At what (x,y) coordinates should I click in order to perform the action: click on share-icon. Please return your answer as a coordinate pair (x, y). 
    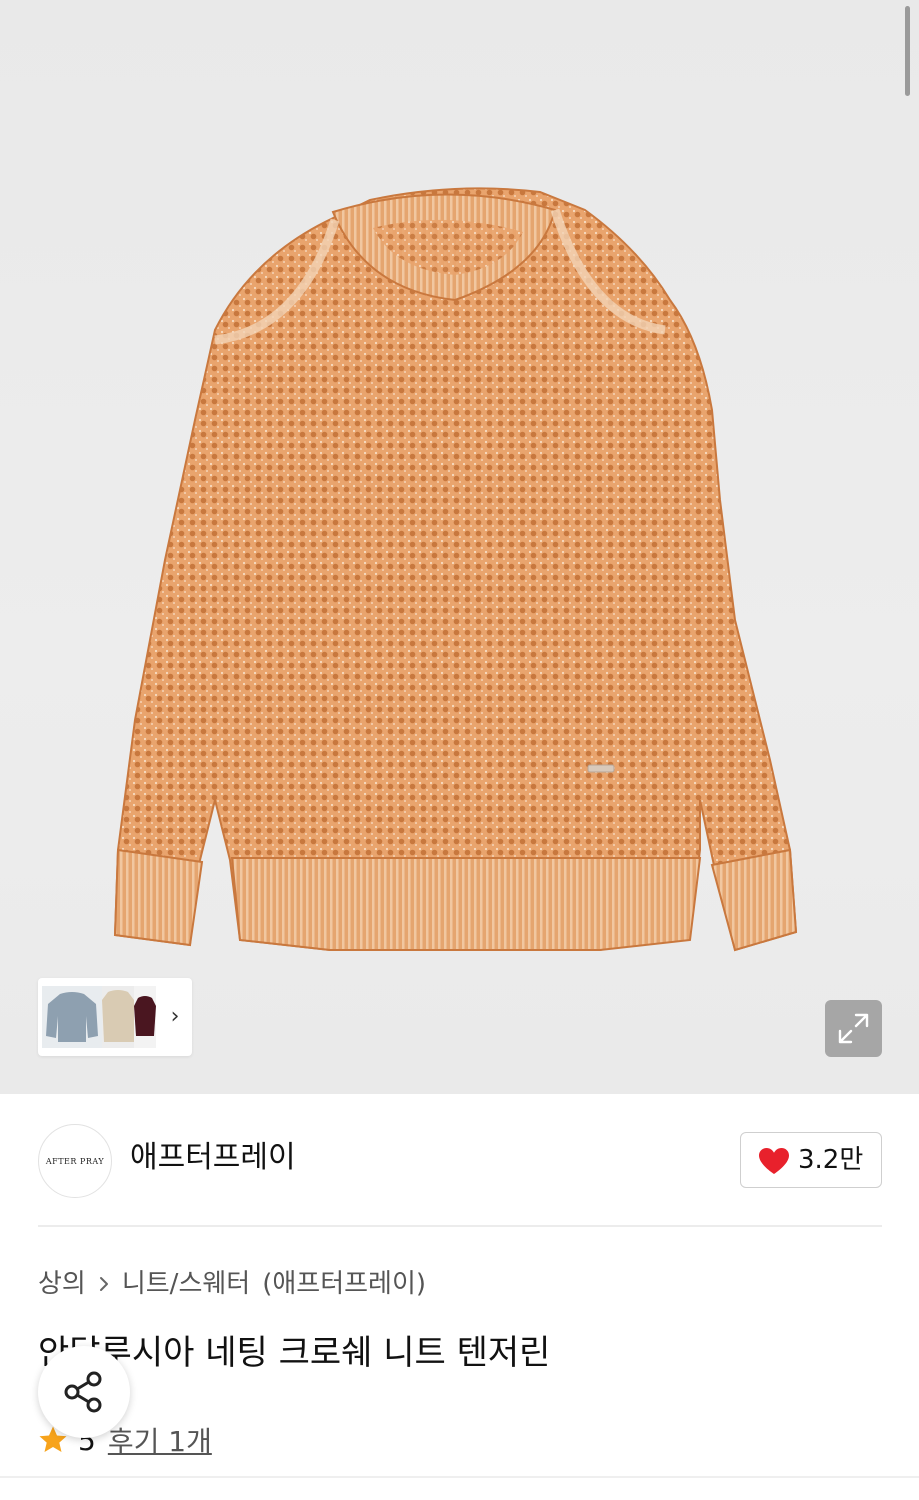
    Looking at the image, I should click on (83, 1392).